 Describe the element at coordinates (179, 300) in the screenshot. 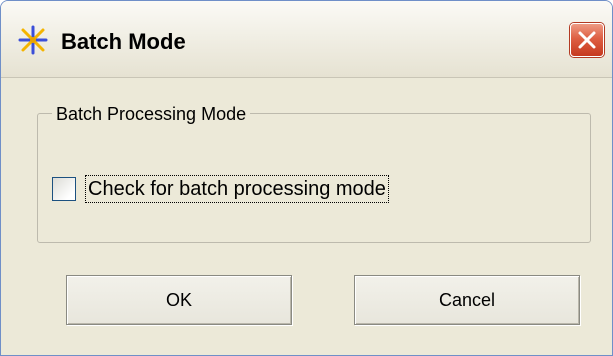

I see `ok-button: OK` at that location.